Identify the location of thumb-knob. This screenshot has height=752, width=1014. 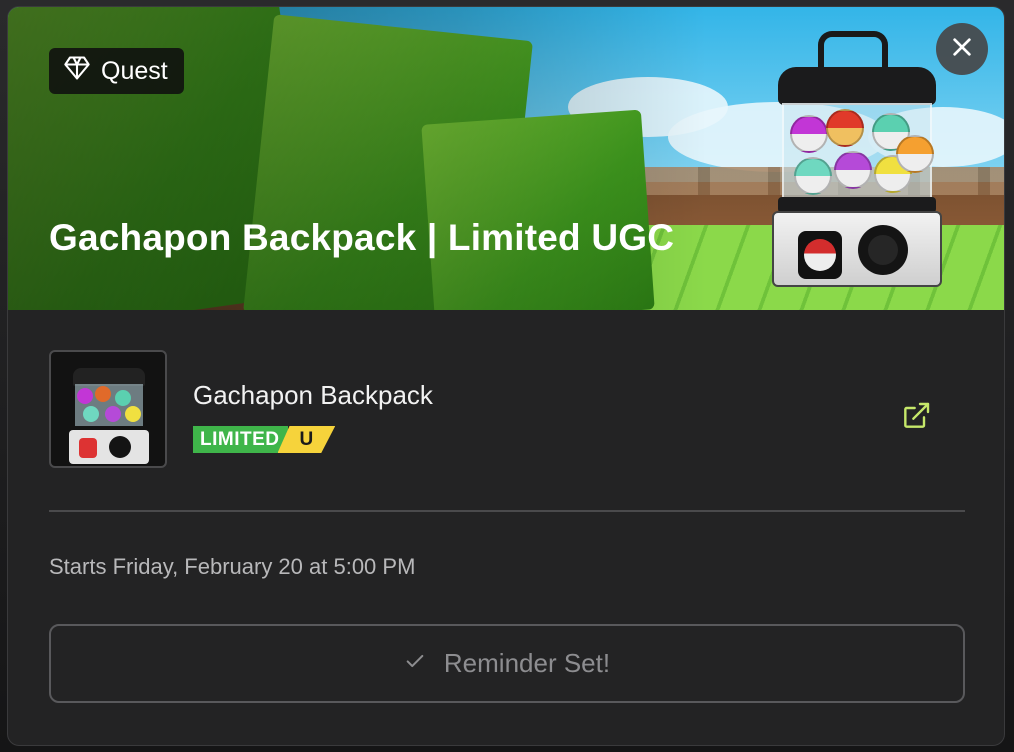
(120, 447).